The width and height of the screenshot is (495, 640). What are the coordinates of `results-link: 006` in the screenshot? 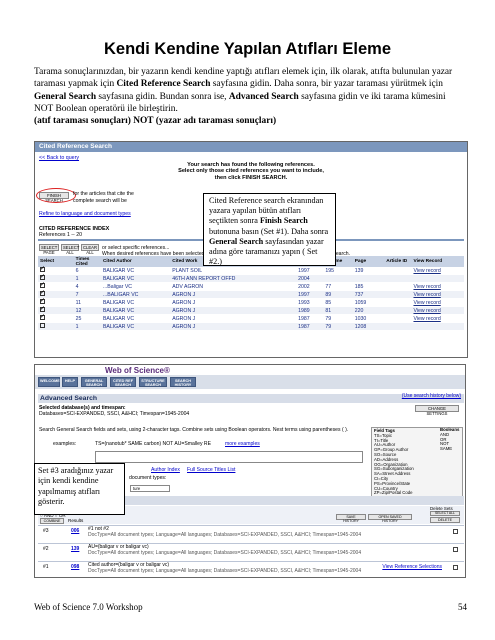 It's located at (75, 531).